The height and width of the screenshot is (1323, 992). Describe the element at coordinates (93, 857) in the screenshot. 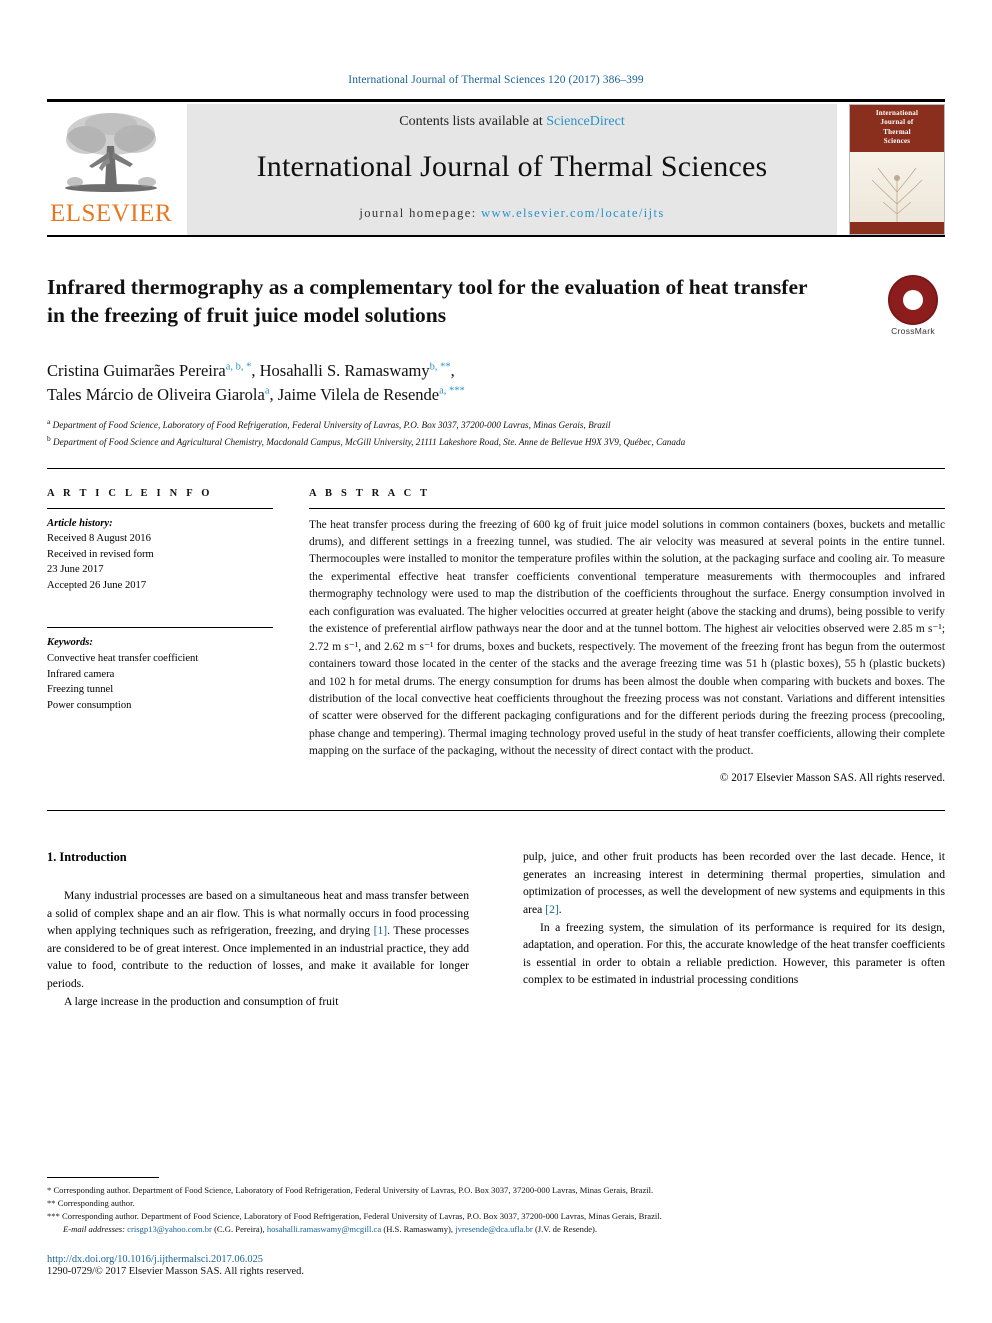

I see `section-title-text: Introduction` at that location.